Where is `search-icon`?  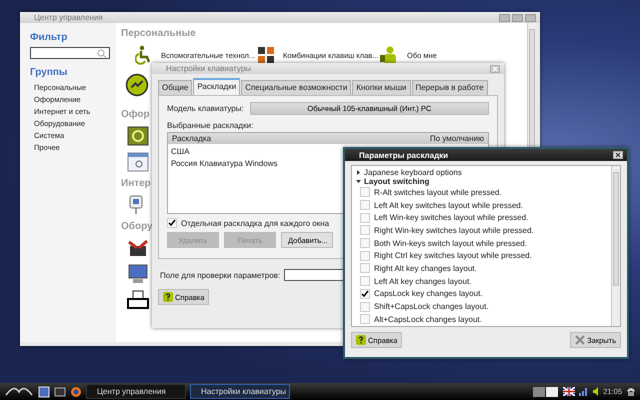 search-icon is located at coordinates (102, 53).